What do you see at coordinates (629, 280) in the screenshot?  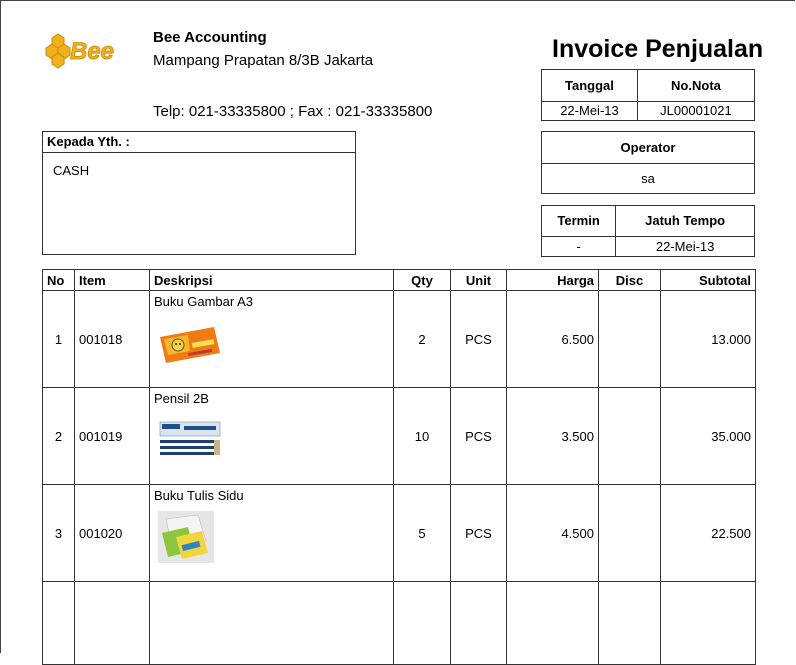 I see `col-header-discount: Disc` at bounding box center [629, 280].